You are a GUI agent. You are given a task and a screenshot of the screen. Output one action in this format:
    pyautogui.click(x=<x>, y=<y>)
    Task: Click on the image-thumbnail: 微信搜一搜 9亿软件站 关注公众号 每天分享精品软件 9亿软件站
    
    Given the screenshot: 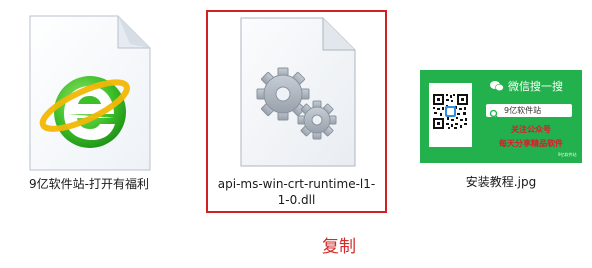 What is the action you would take?
    pyautogui.click(x=501, y=116)
    